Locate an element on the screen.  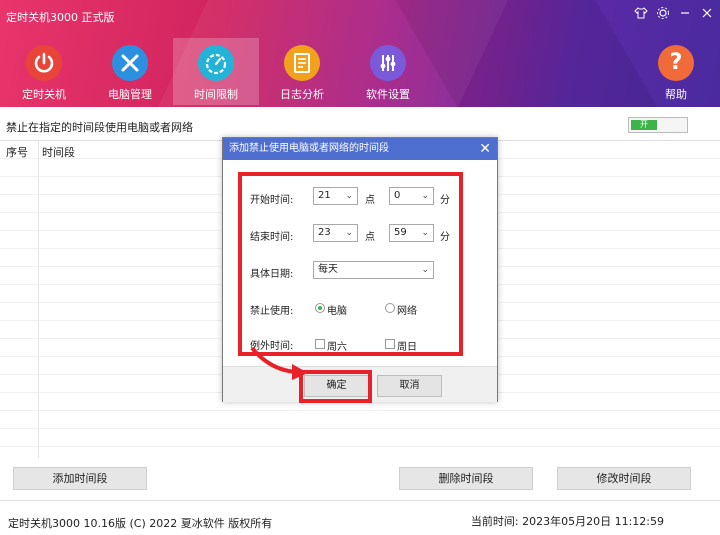
checkbox-saturday is located at coordinates (320, 344).